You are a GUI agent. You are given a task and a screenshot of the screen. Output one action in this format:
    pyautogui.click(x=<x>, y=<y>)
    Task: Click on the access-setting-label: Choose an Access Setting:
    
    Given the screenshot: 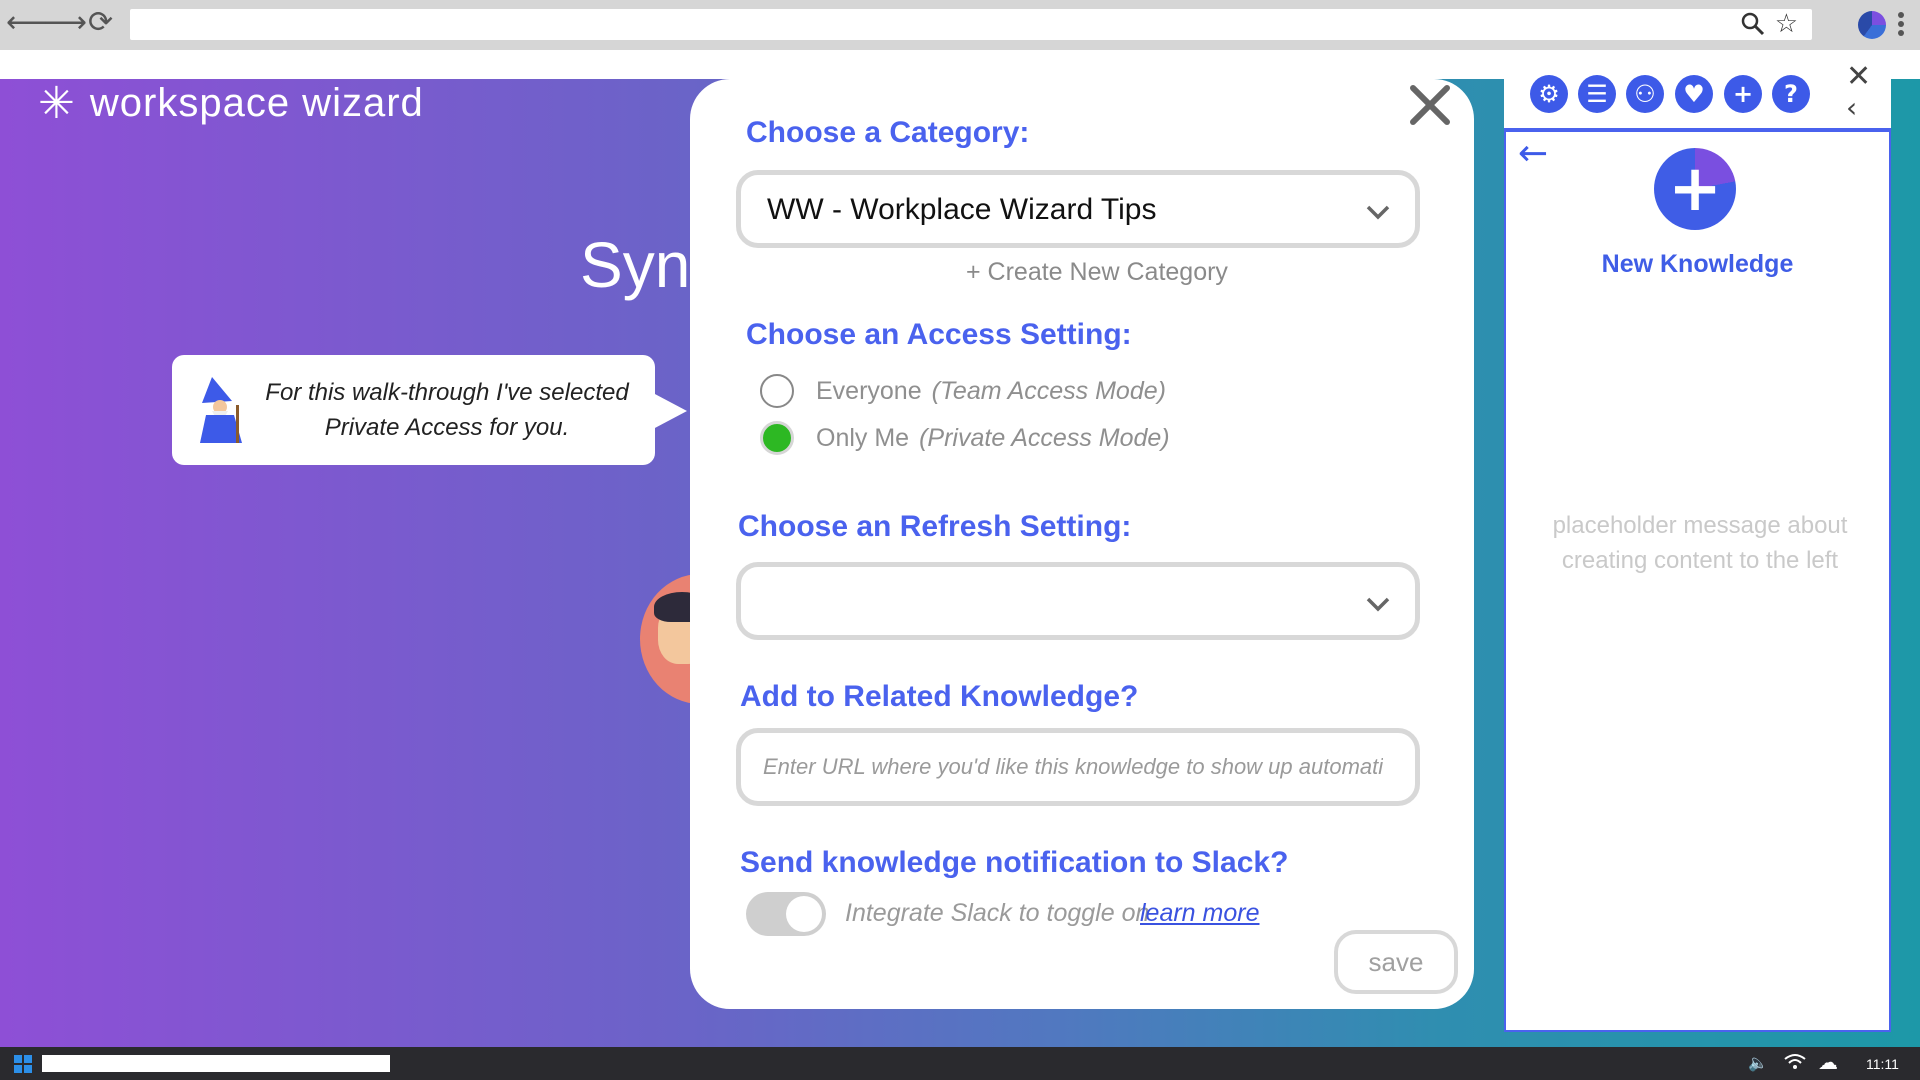 What is the action you would take?
    pyautogui.click(x=939, y=334)
    